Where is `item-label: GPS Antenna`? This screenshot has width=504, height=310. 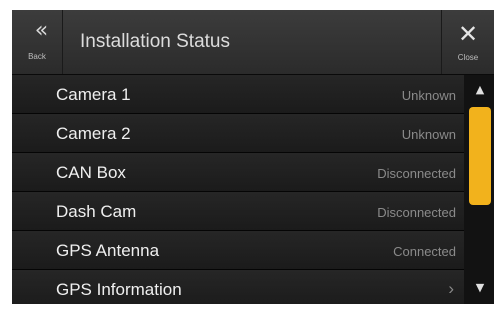 item-label: GPS Antenna is located at coordinates (108, 250).